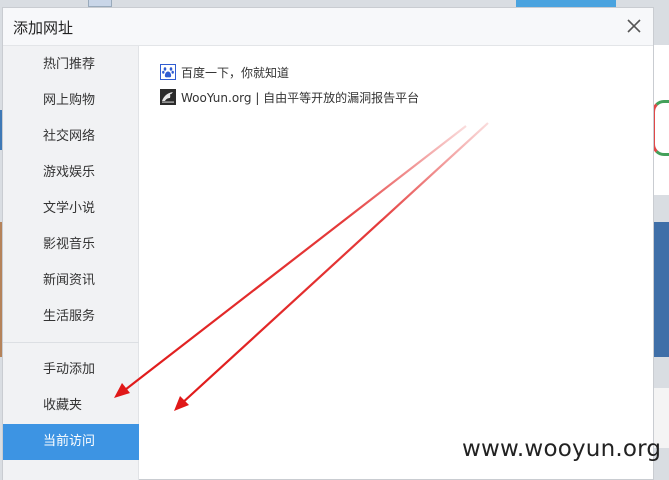 This screenshot has width=669, height=480. I want to click on sidebar-item-label: 游戏娱乐, so click(69, 172).